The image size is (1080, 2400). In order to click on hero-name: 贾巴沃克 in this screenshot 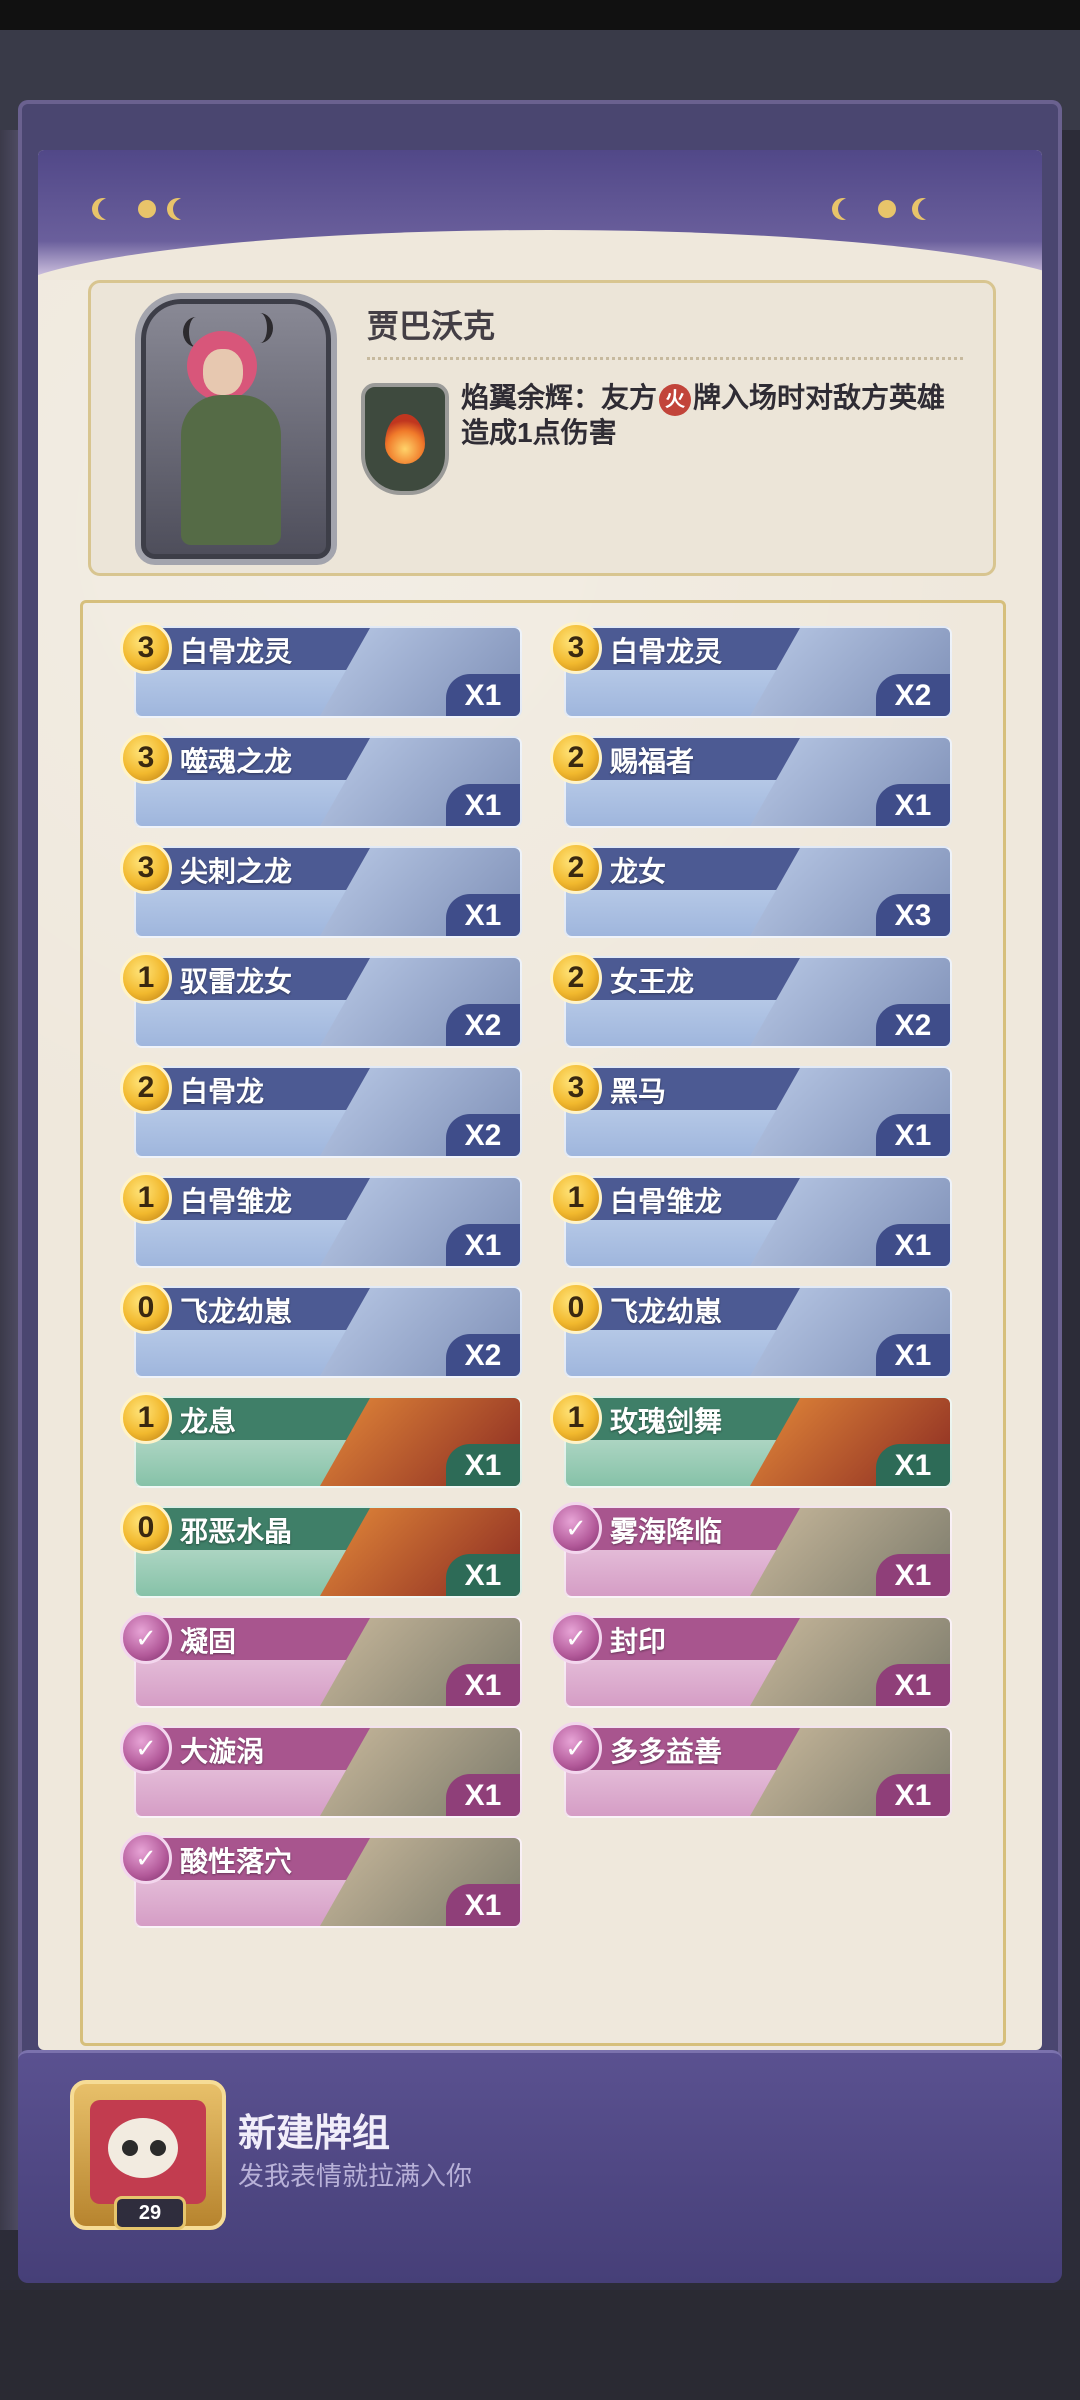, I will do `click(431, 326)`.